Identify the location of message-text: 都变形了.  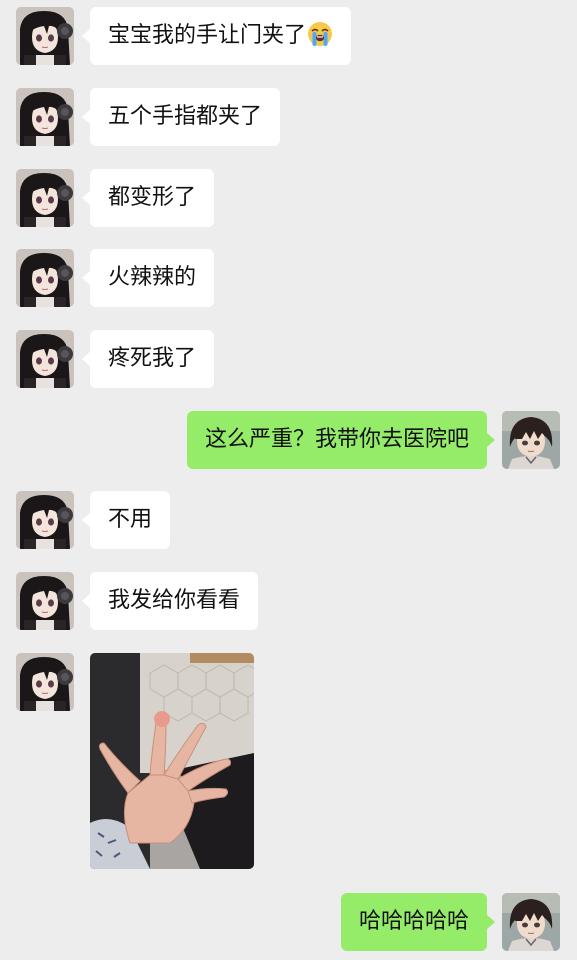
(152, 197).